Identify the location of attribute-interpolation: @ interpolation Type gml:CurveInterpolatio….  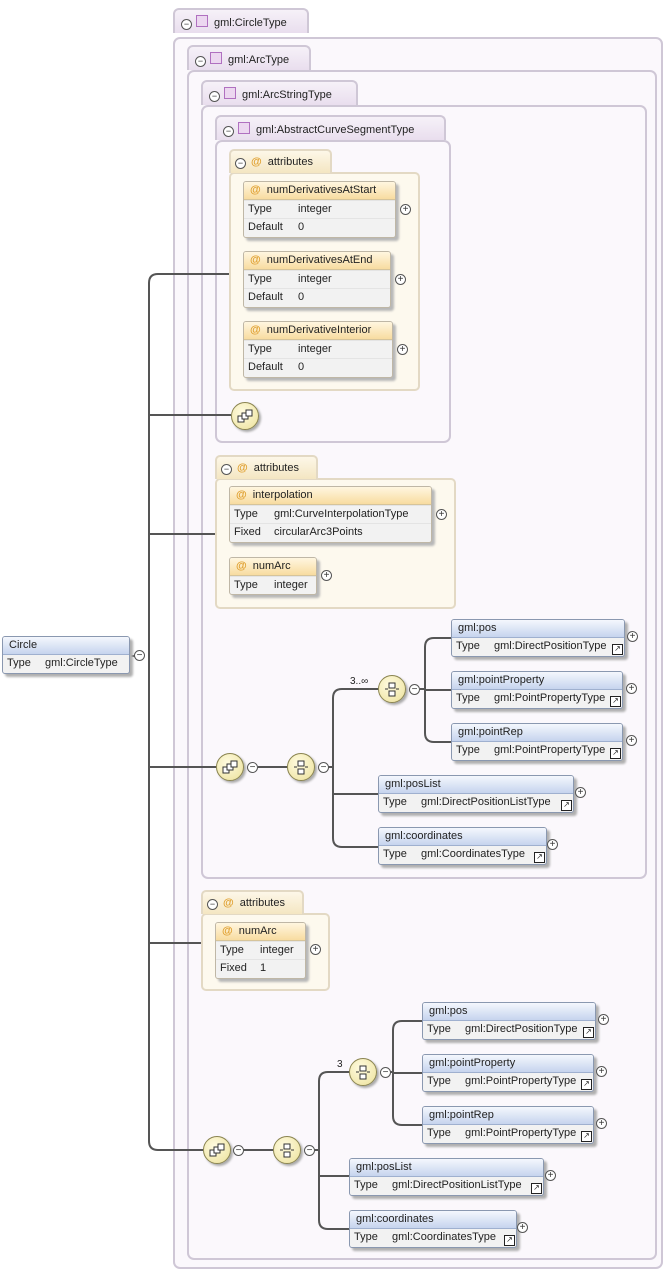
(330, 514).